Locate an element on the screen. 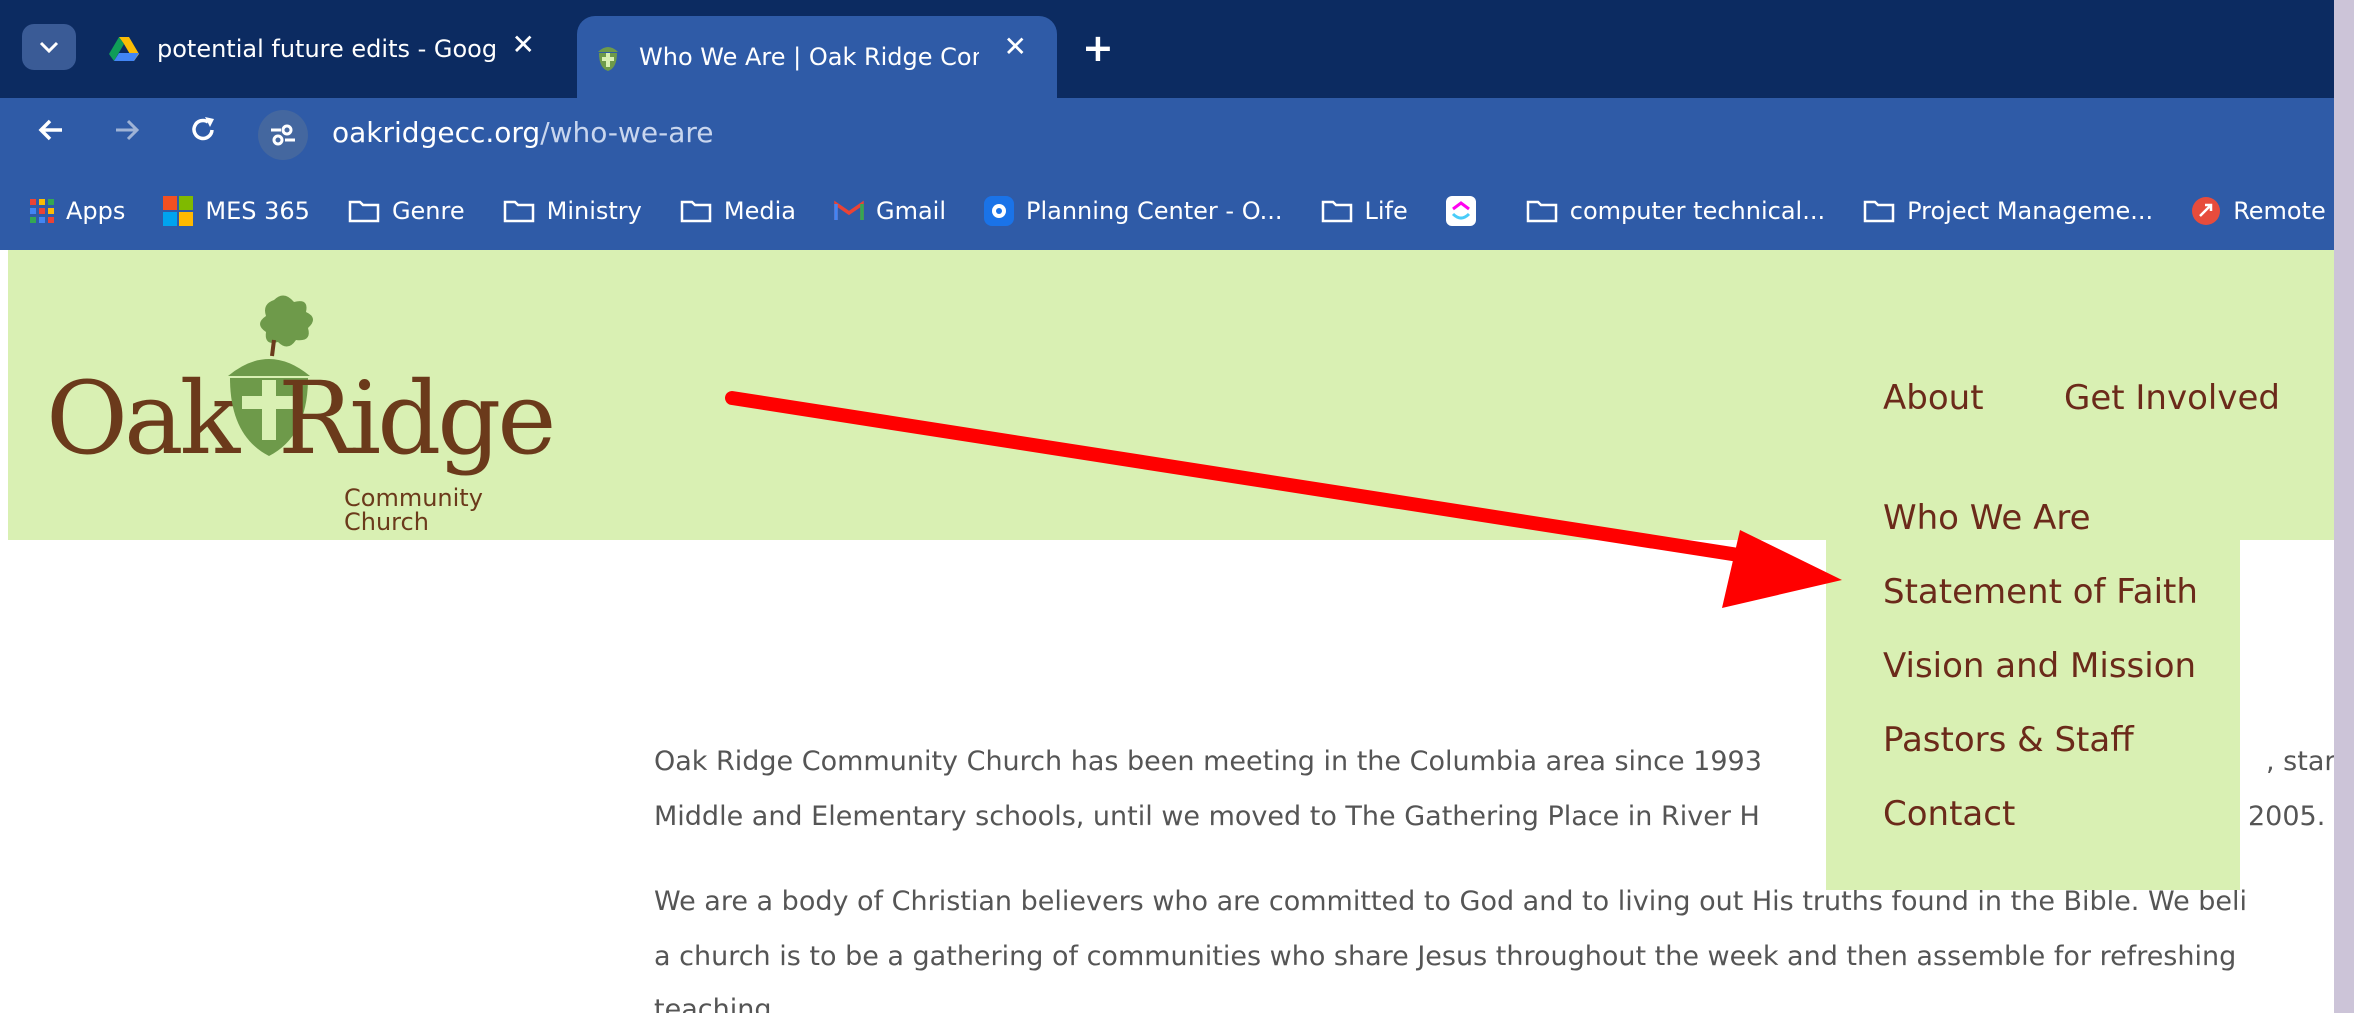  red-annotation-arrow-icon is located at coordinates (1283, 499).